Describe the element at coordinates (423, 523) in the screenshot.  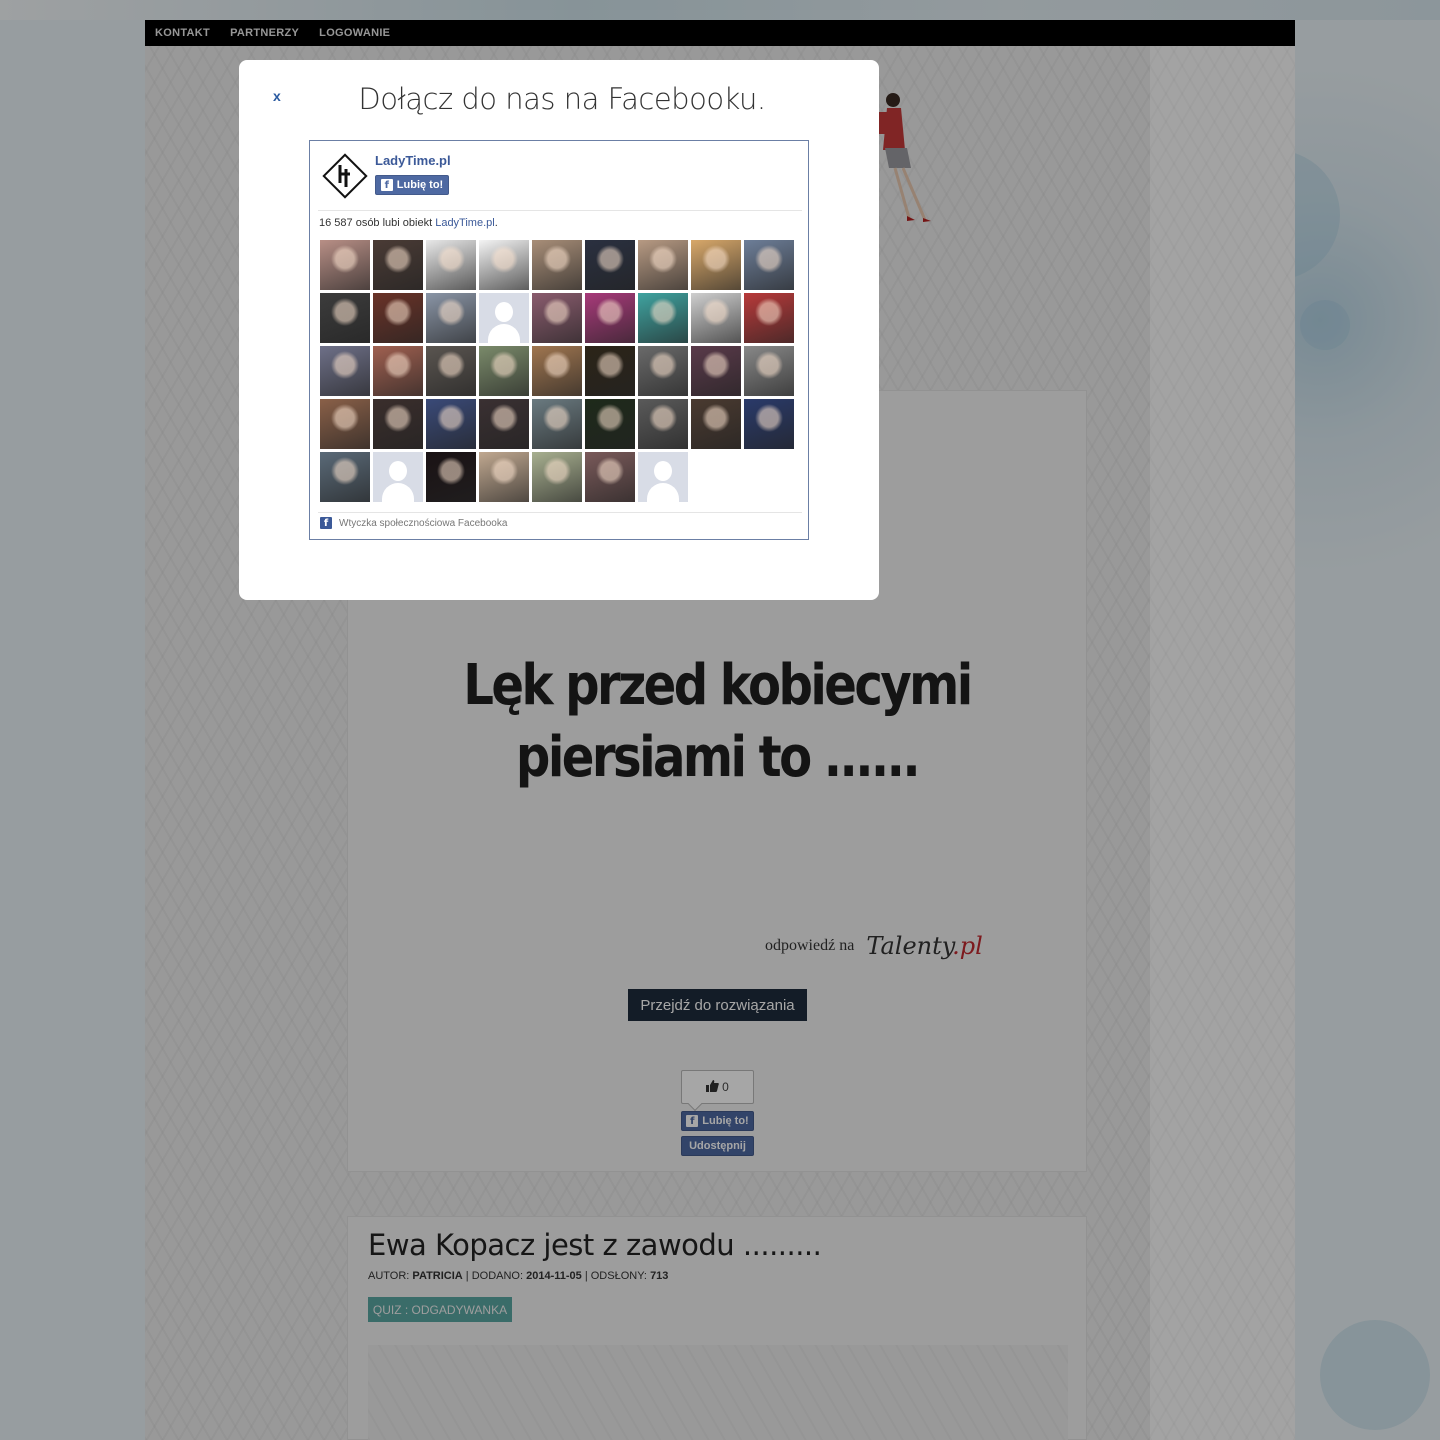
I see `fb-plugin-footer-text: Wtyczka społecznościowa Facebooka` at that location.